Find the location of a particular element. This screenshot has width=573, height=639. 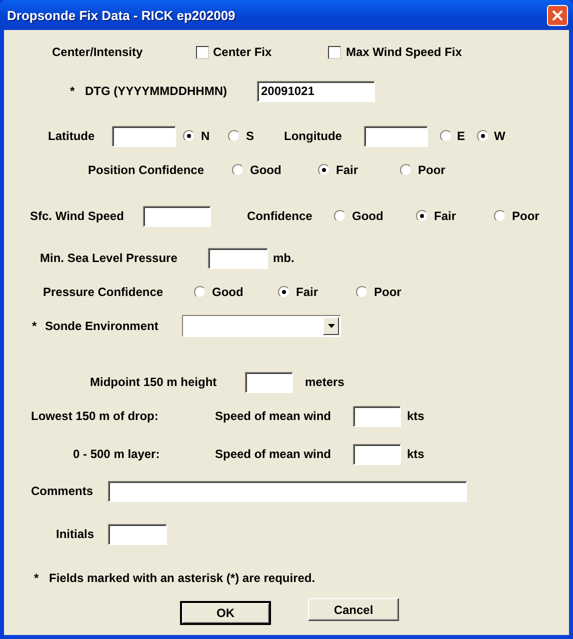

field-label: Sfc. Wind Speed is located at coordinates (77, 216).